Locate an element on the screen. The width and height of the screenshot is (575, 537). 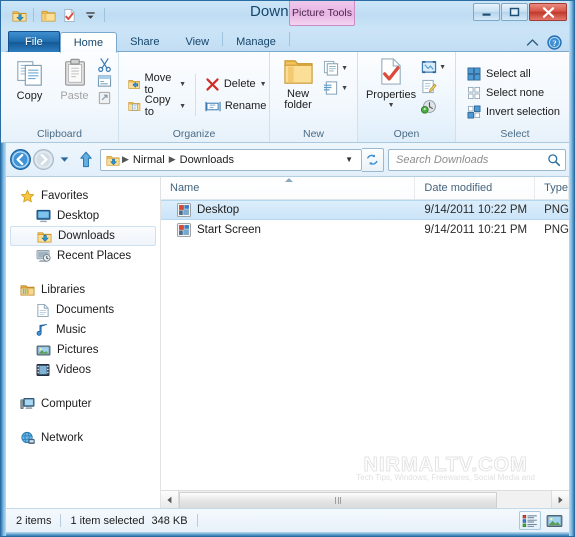
select-all-button: Select all is located at coordinates (498, 74).